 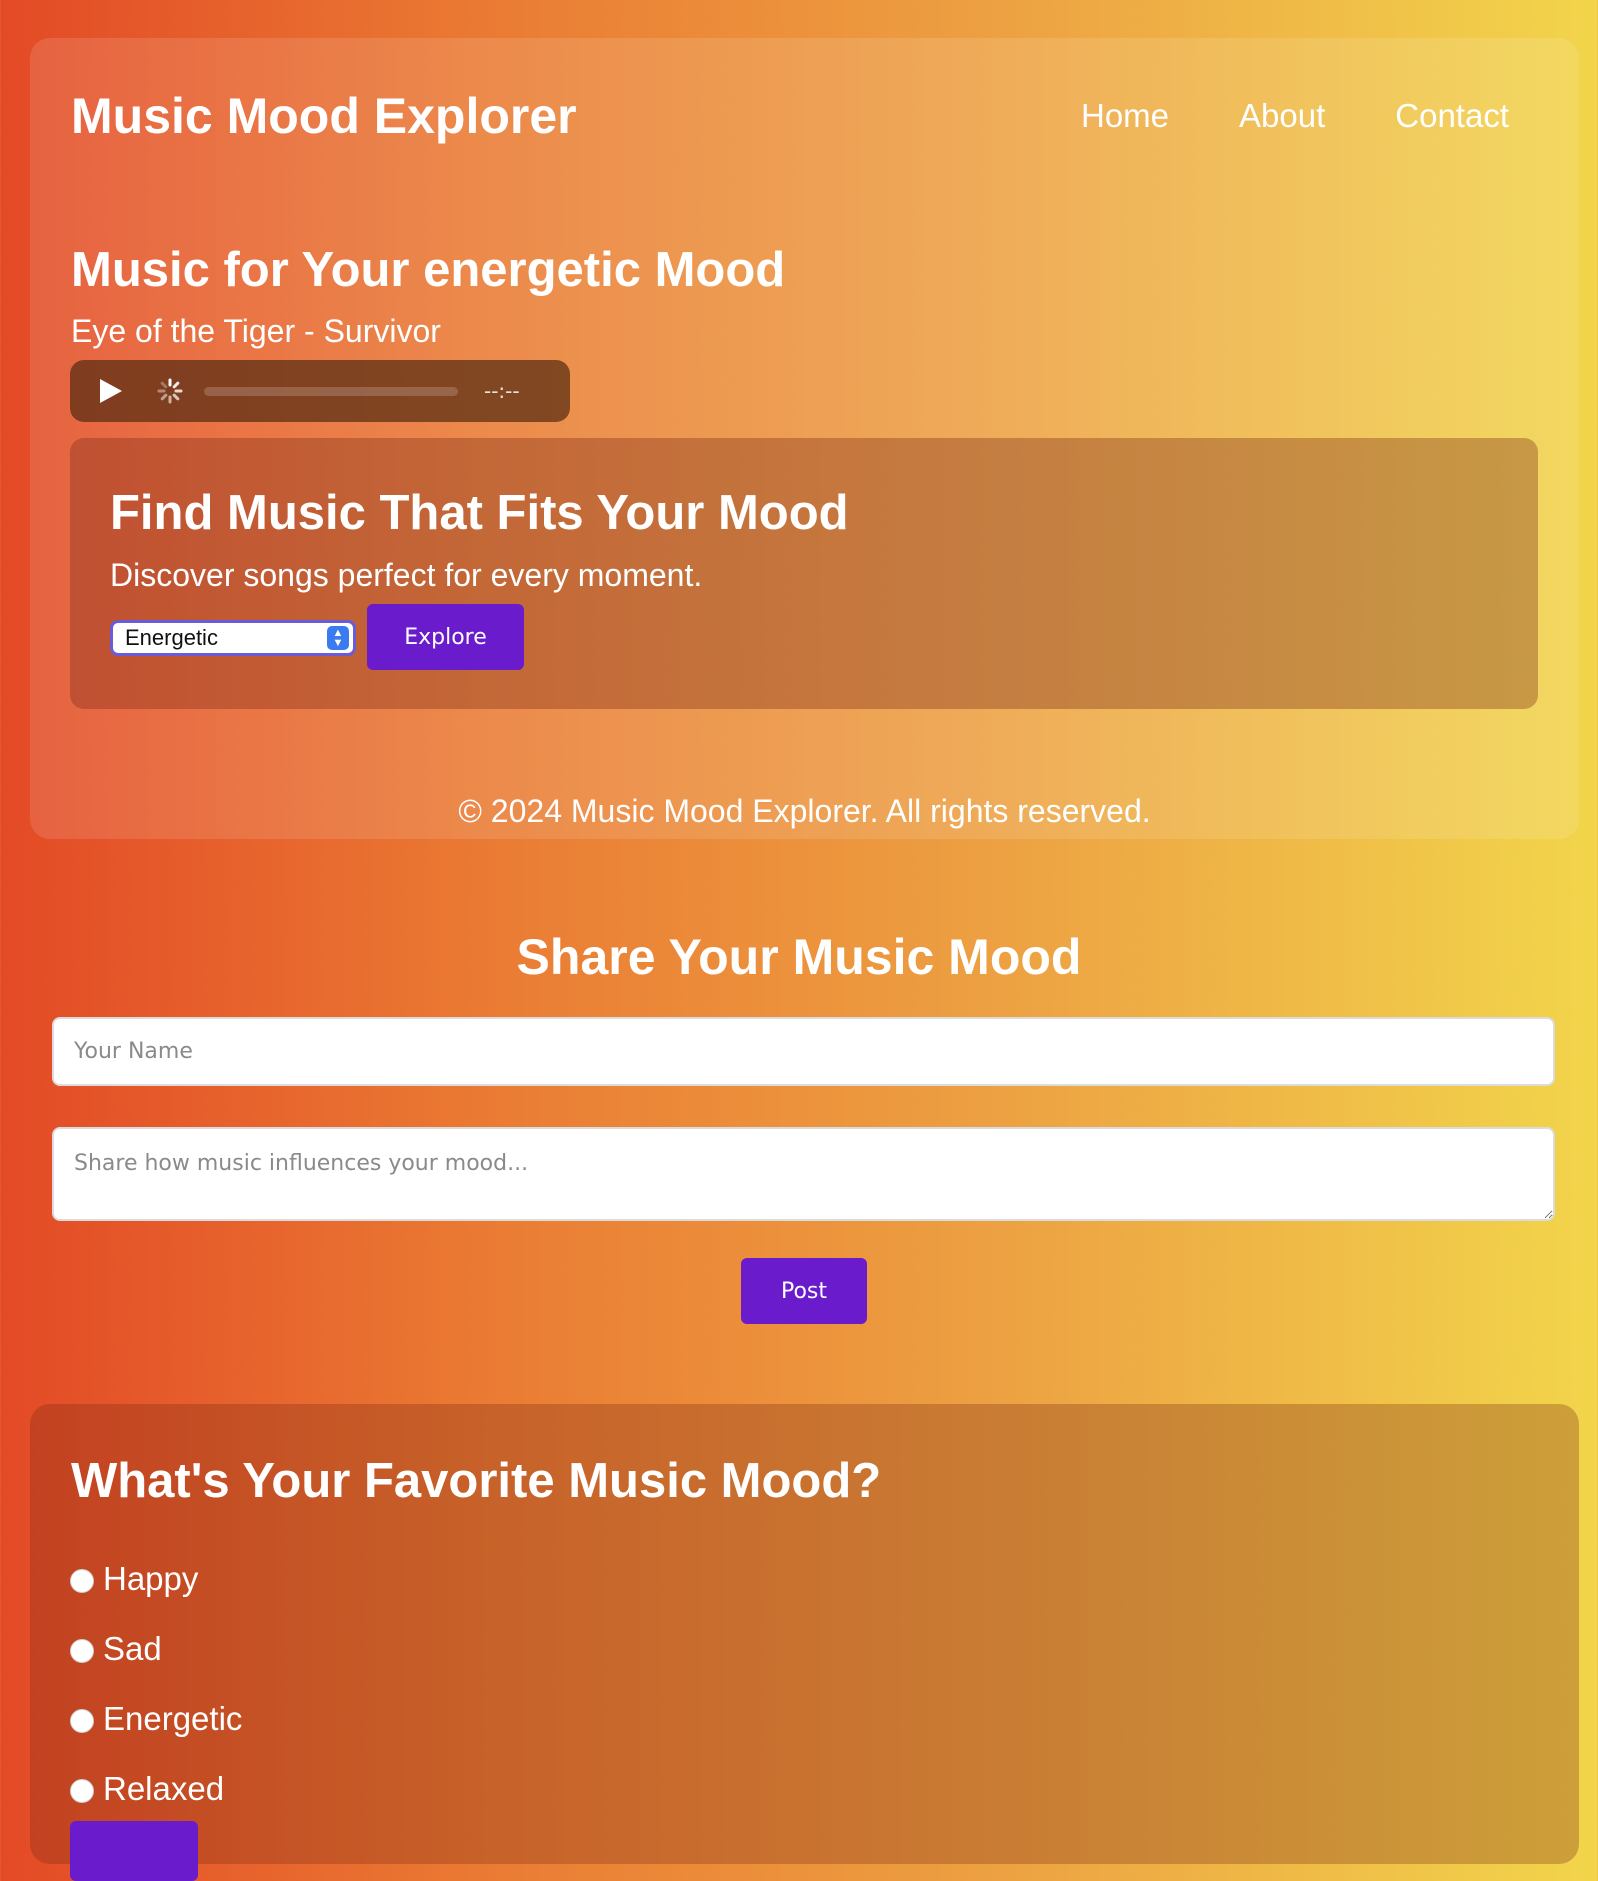 I want to click on mood-heading: Music for Your energetic Mood, so click(x=428, y=270).